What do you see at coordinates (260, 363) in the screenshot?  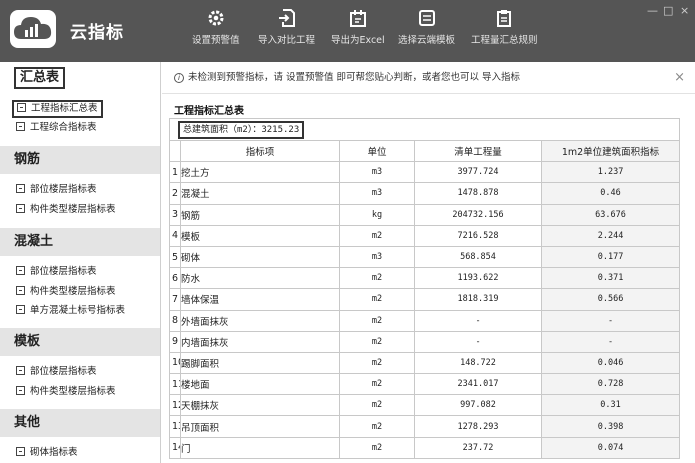 I see `cell-index-item: 踢脚面积` at bounding box center [260, 363].